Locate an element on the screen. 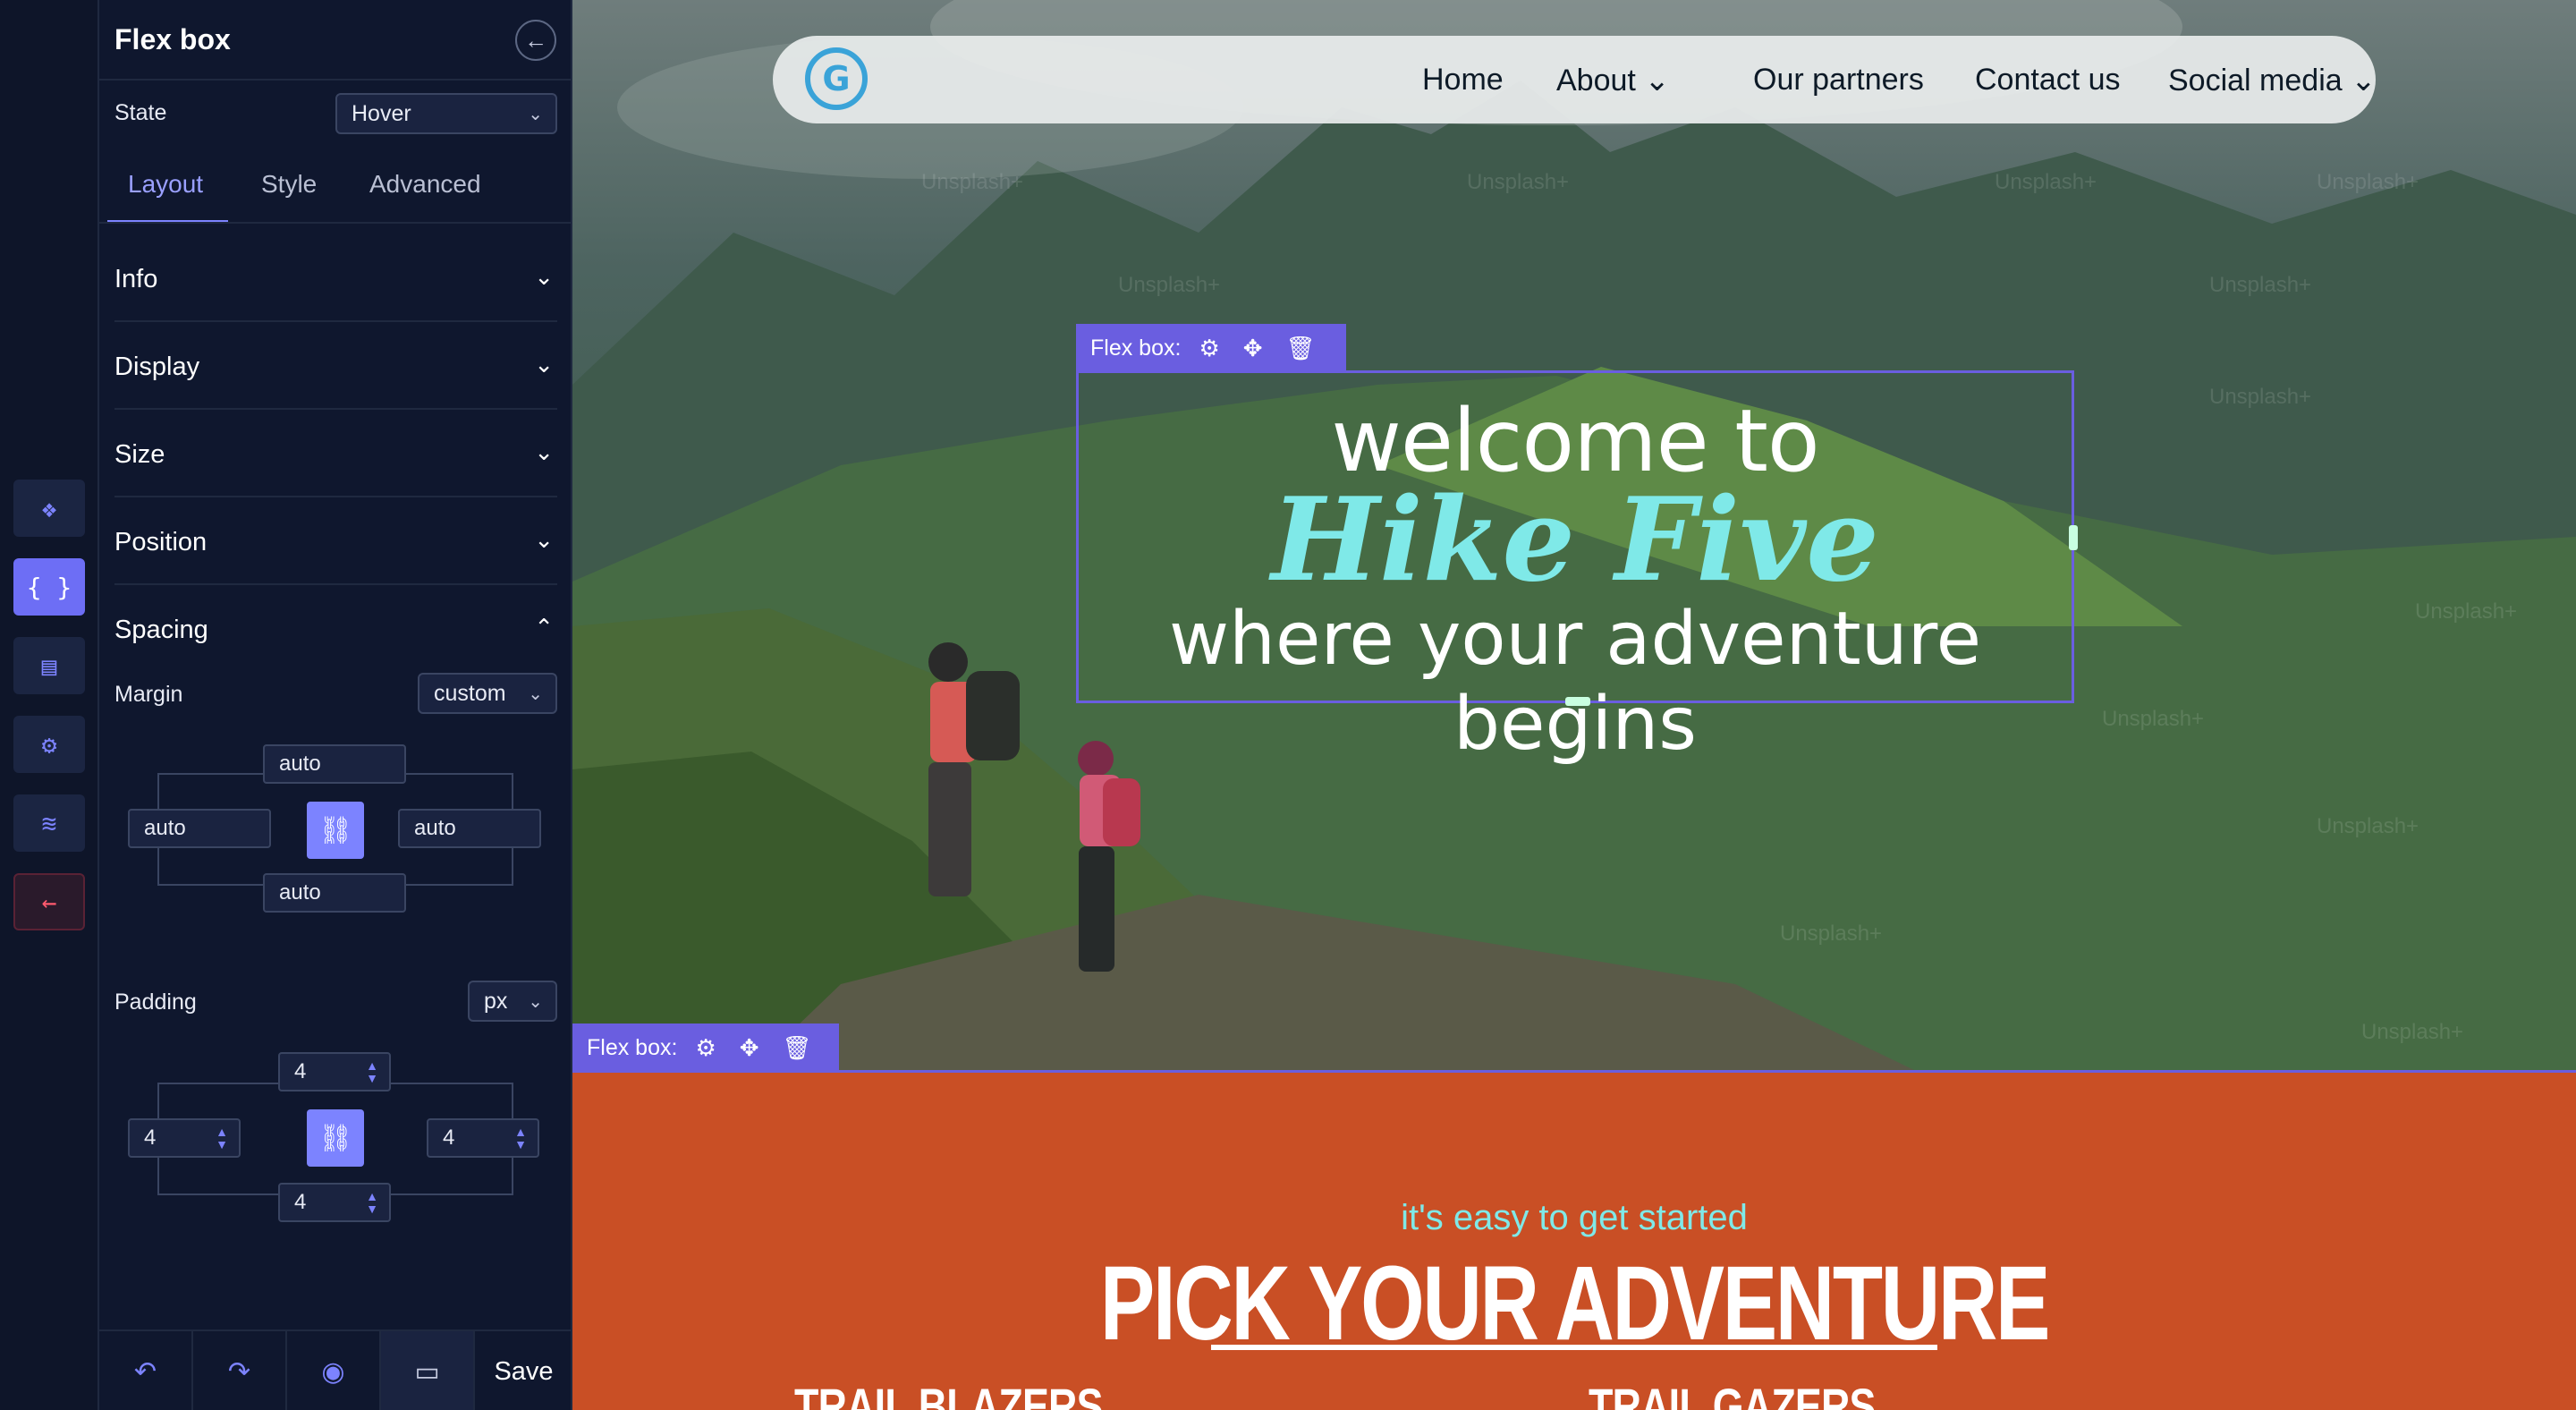 This screenshot has height=1410, width=2576. nav-contact: Contact us is located at coordinates (2048, 81).